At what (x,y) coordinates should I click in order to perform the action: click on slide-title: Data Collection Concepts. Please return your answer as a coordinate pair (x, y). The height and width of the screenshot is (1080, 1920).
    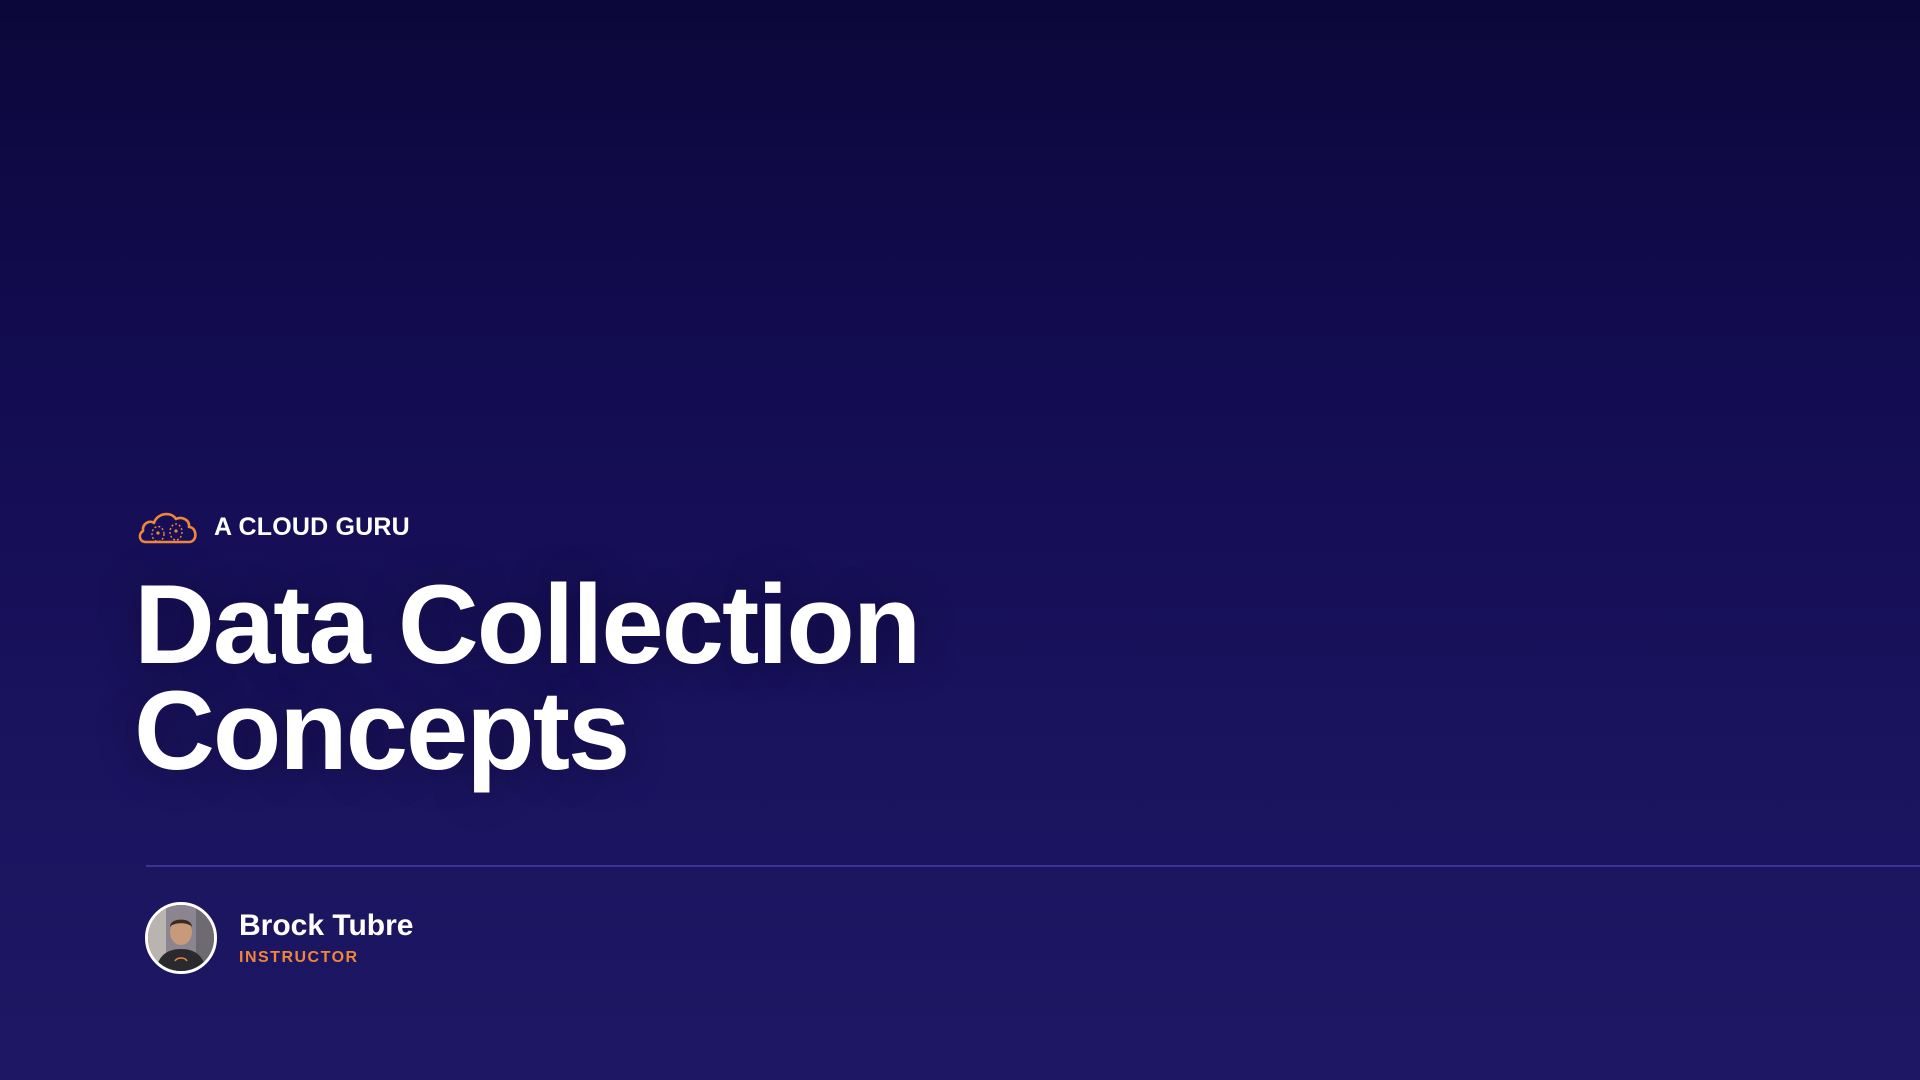
    Looking at the image, I should click on (527, 677).